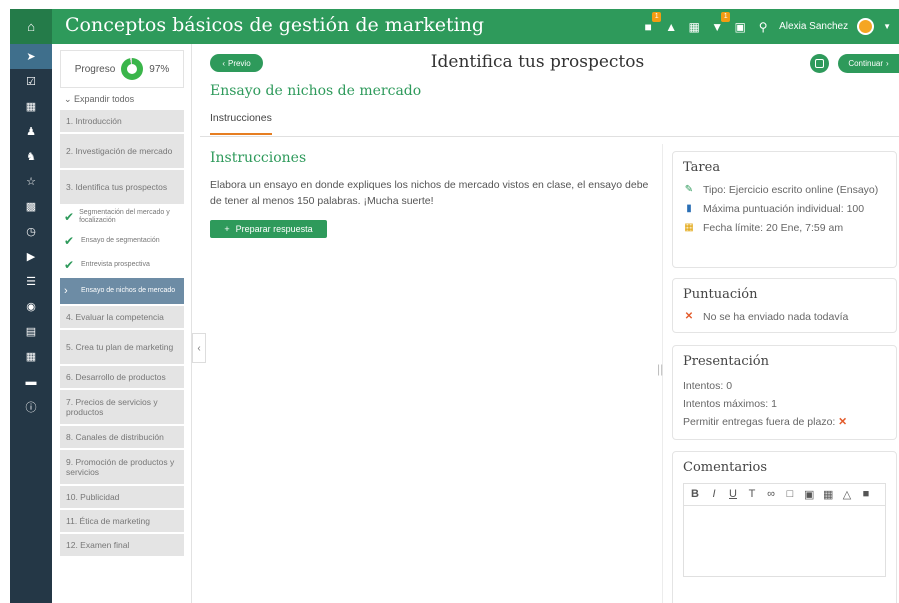 The height and width of the screenshot is (603, 899). Describe the element at coordinates (31, 56) in the screenshot. I see `rail-nav-icon: ➤` at that location.